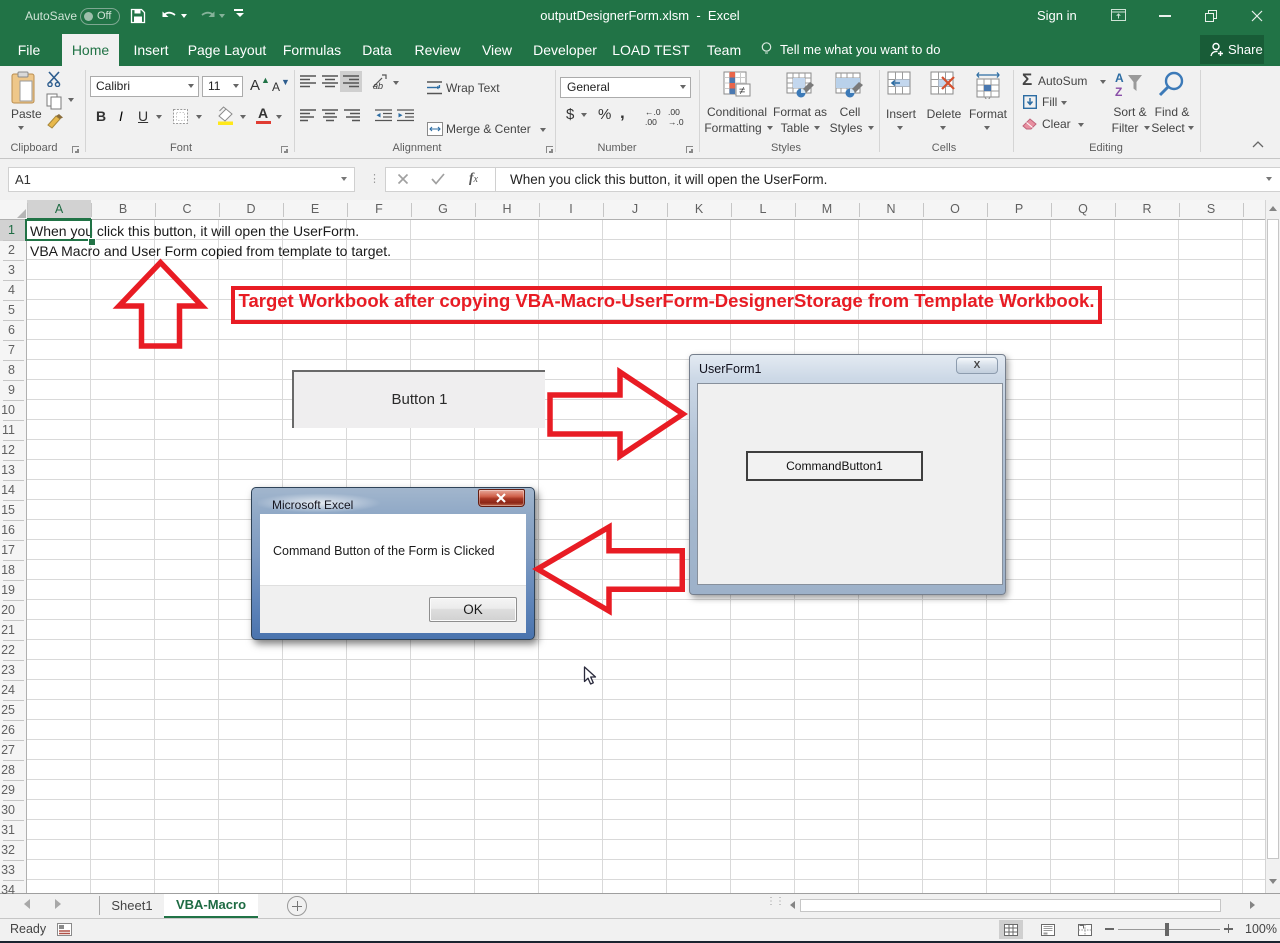 The height and width of the screenshot is (943, 1280). I want to click on svg-text: ab, so click(378, 85).